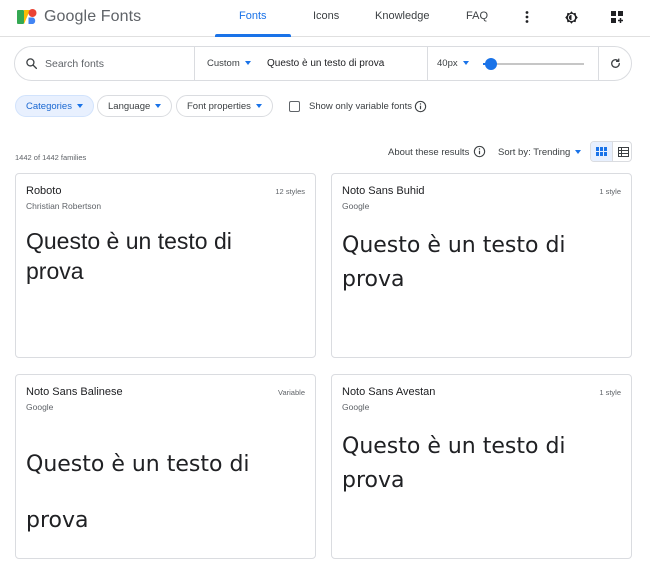 The image size is (650, 562). I want to click on search-icon, so click(31, 66).